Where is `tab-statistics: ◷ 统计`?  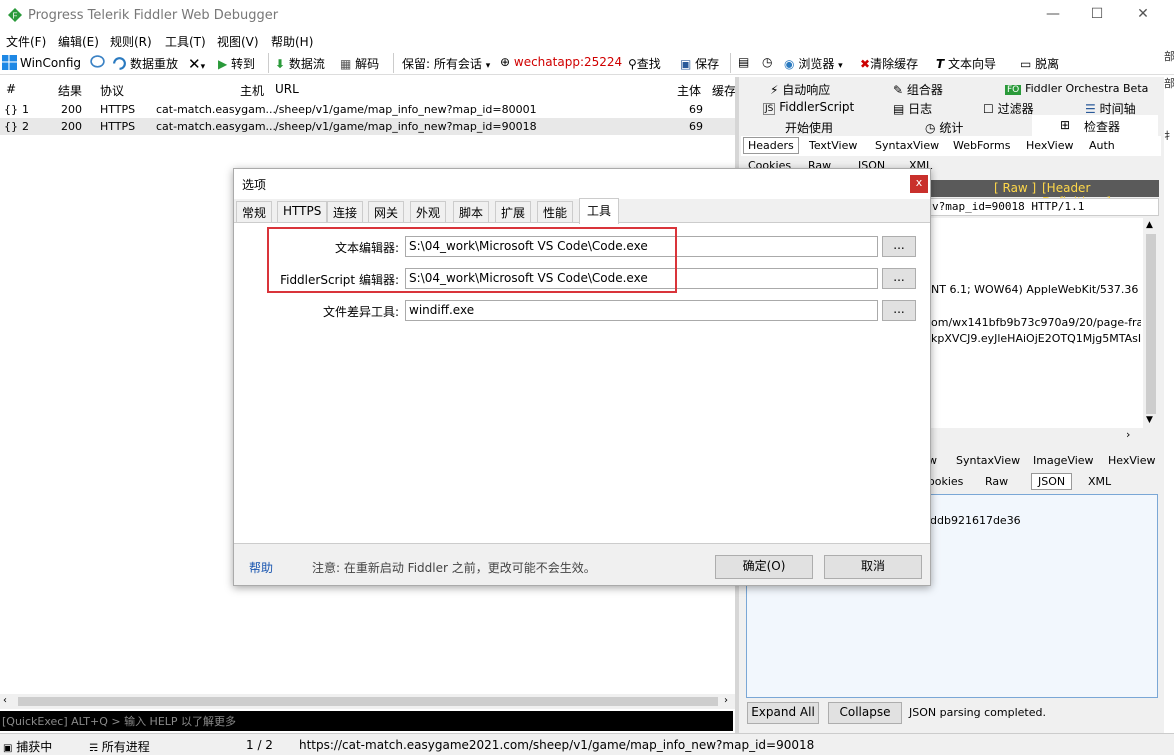 tab-statistics: ◷ 统计 is located at coordinates (944, 127).